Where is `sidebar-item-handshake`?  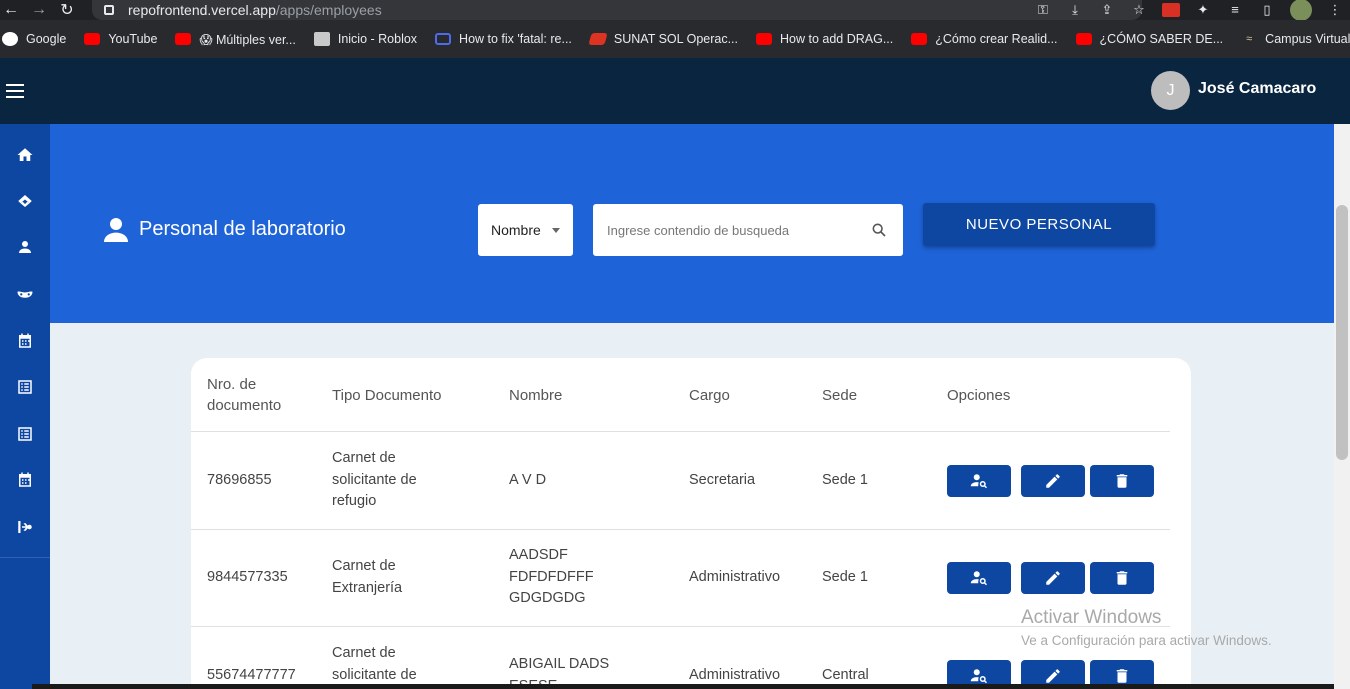
sidebar-item-handshake is located at coordinates (25, 201).